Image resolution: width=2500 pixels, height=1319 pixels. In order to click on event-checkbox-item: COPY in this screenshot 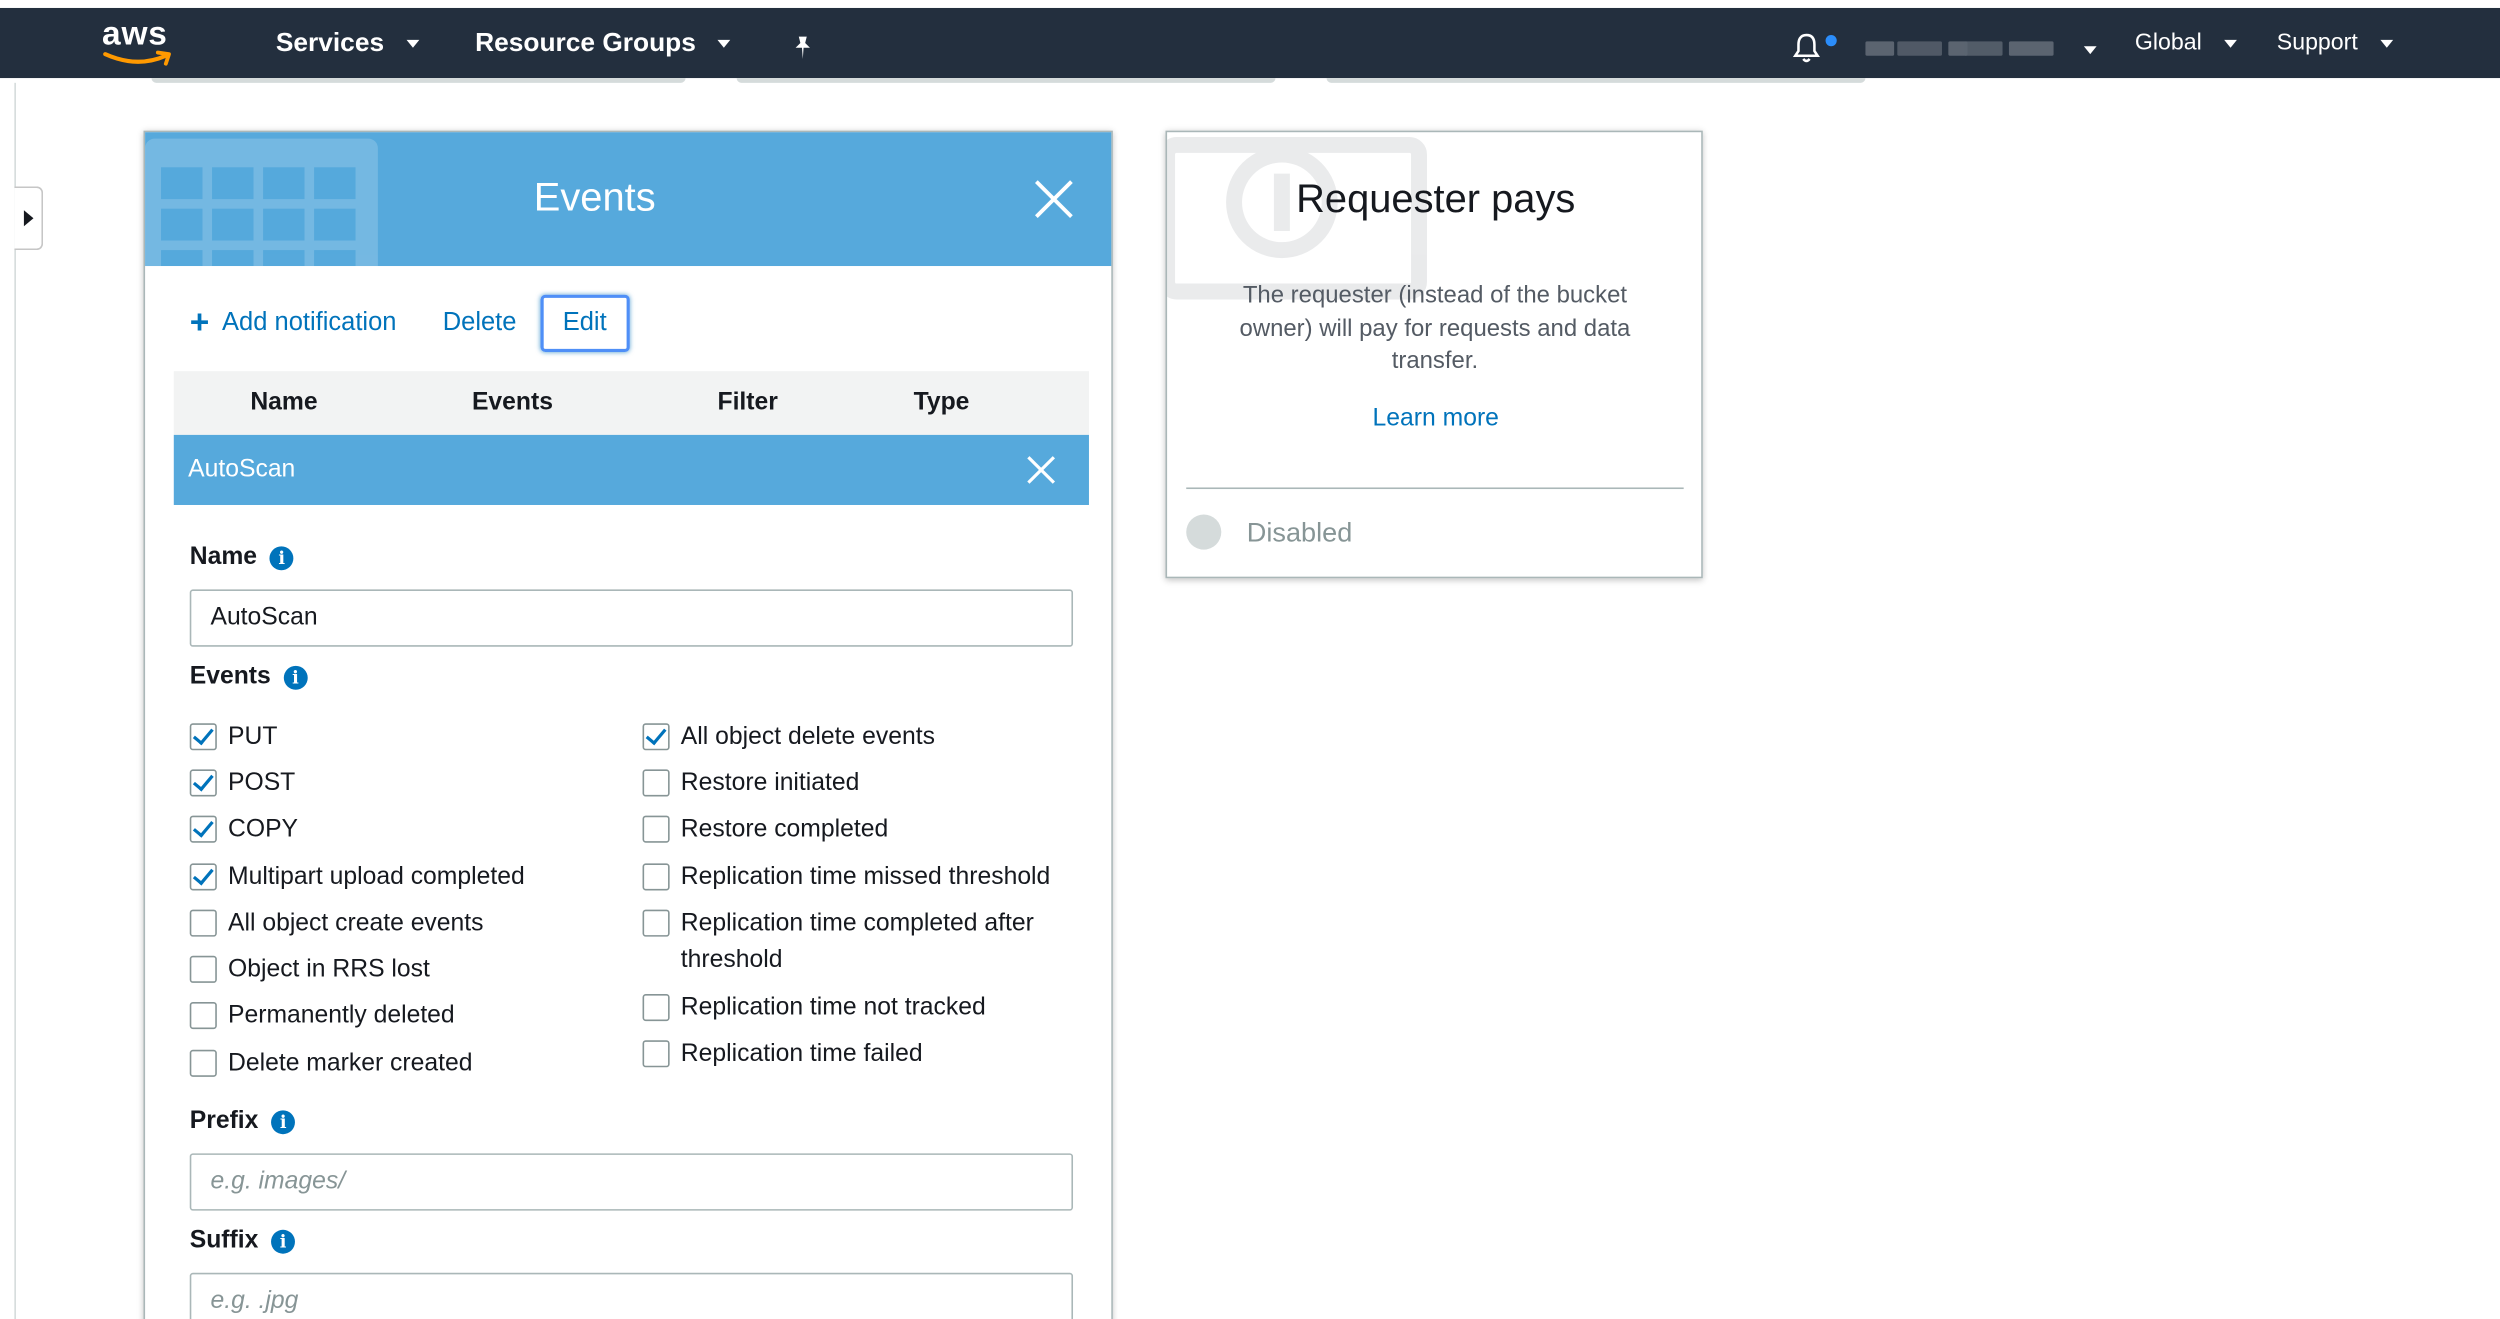, I will do `click(244, 829)`.